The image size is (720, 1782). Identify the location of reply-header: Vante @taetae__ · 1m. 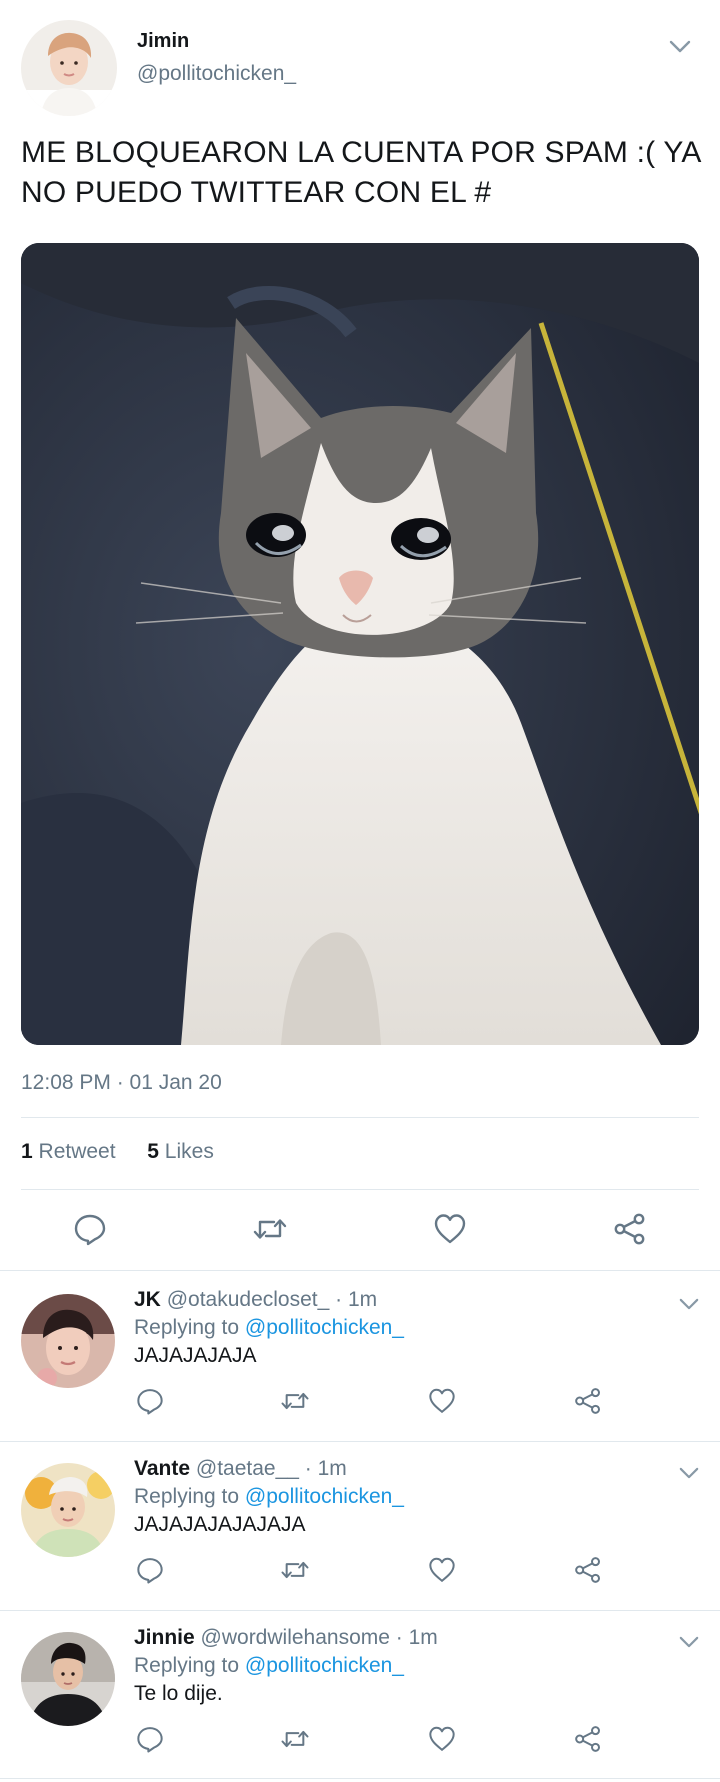
(240, 1469).